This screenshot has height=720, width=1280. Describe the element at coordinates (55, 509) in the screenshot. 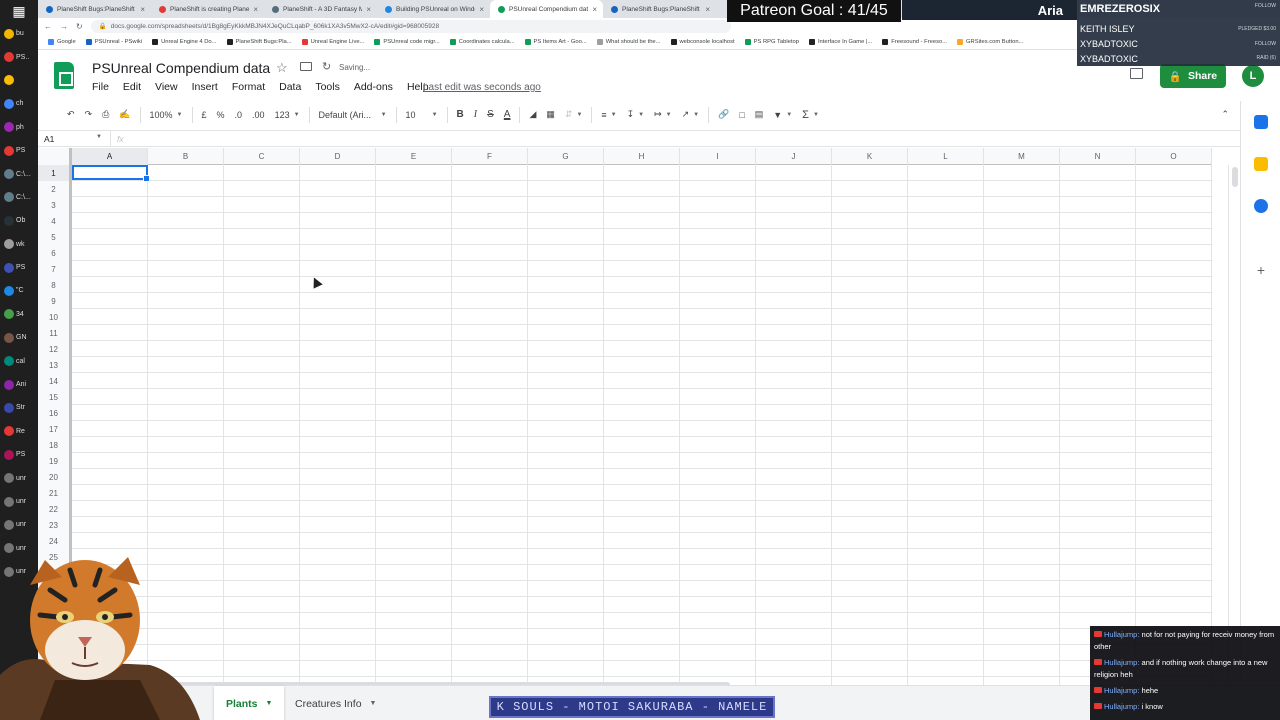

I see `row-header: 22` at that location.